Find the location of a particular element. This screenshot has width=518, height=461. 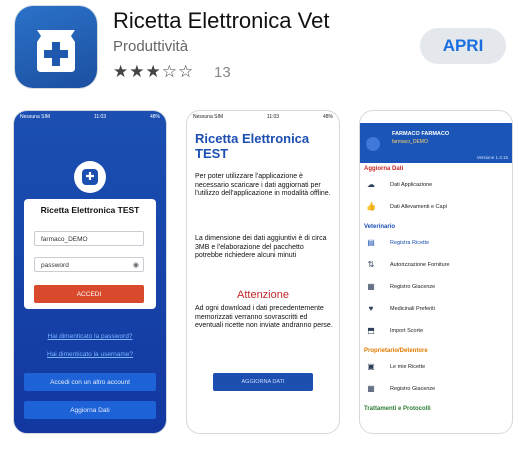

forgot-username-link: Hai dimenticato la username? is located at coordinates (90, 354).